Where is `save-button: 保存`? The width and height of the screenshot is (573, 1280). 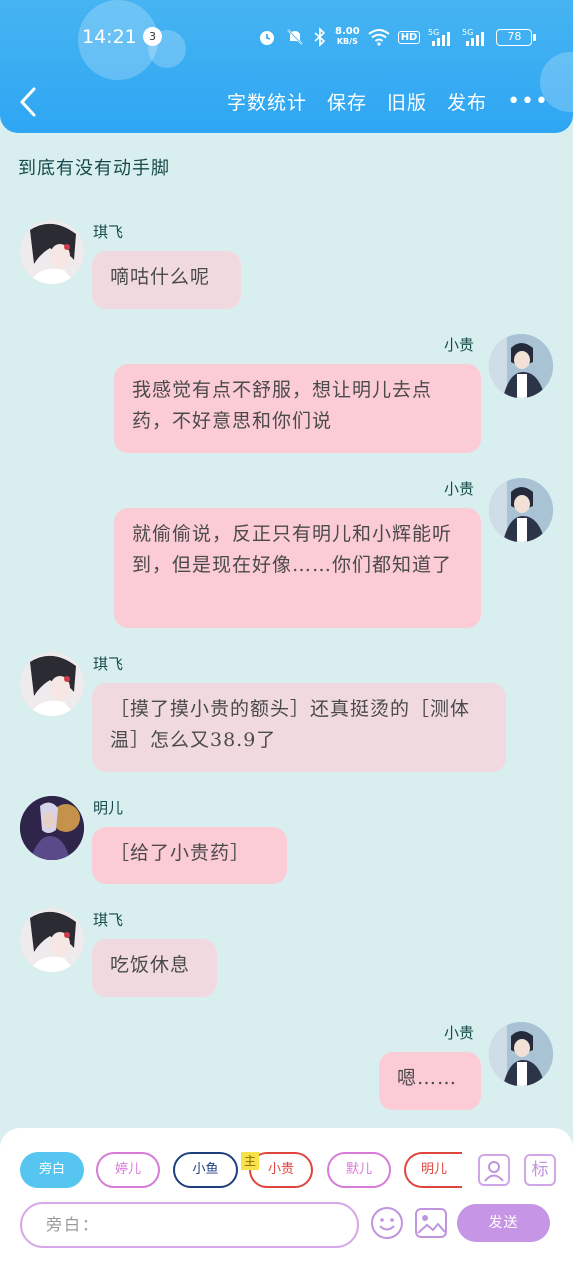 save-button: 保存 is located at coordinates (347, 101).